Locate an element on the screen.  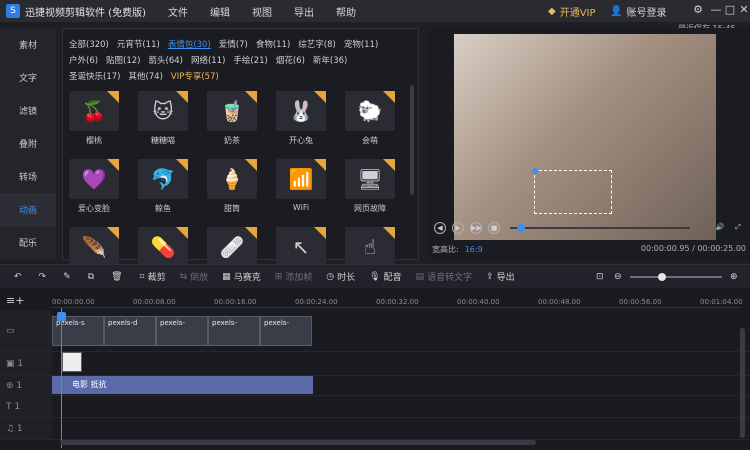
add-track-icon: ≡+ is located at coordinates (15, 300).